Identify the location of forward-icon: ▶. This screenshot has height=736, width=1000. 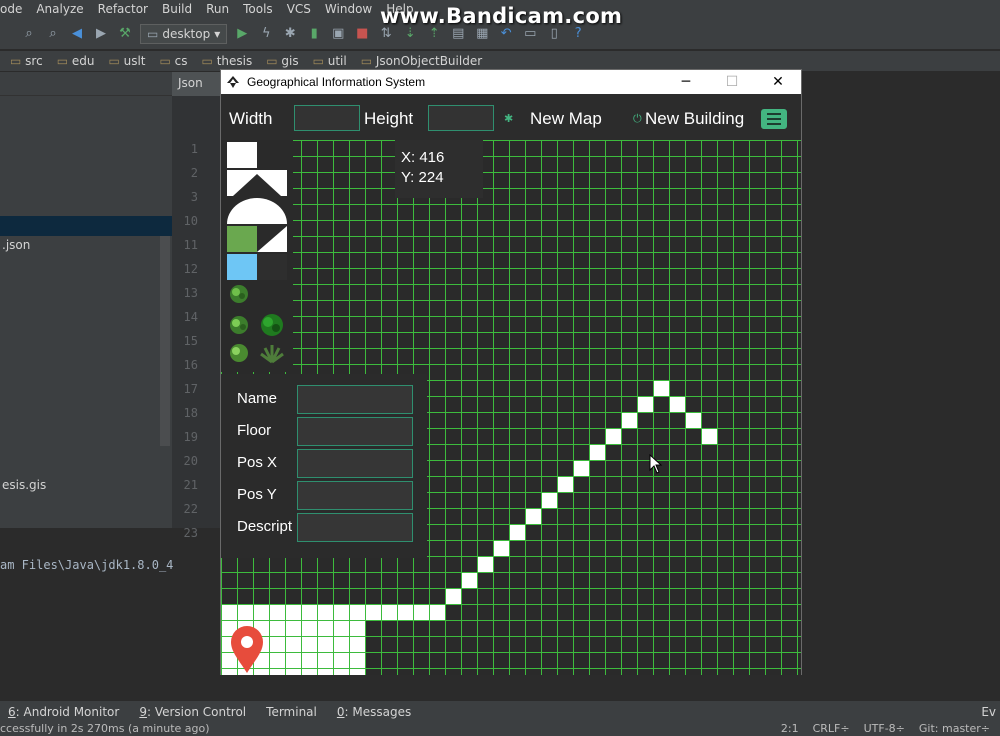
(101, 34).